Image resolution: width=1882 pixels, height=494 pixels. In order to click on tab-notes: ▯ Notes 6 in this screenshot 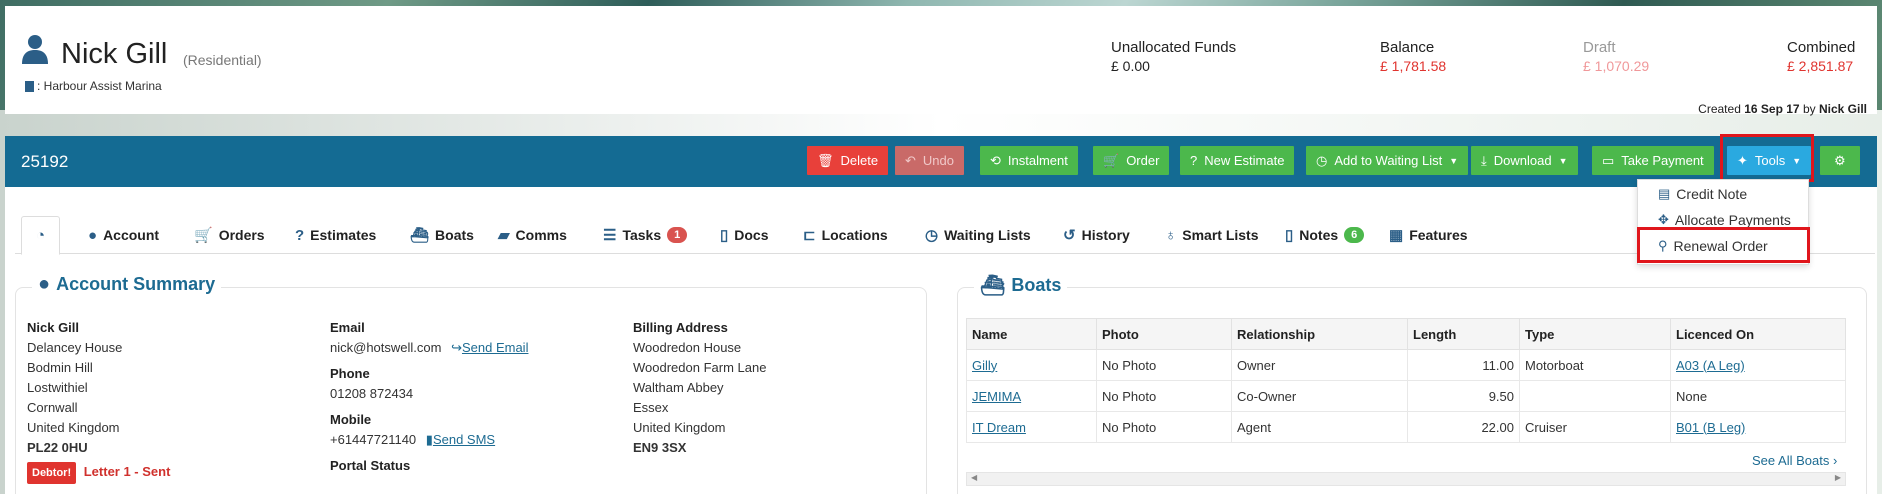, I will do `click(1325, 235)`.